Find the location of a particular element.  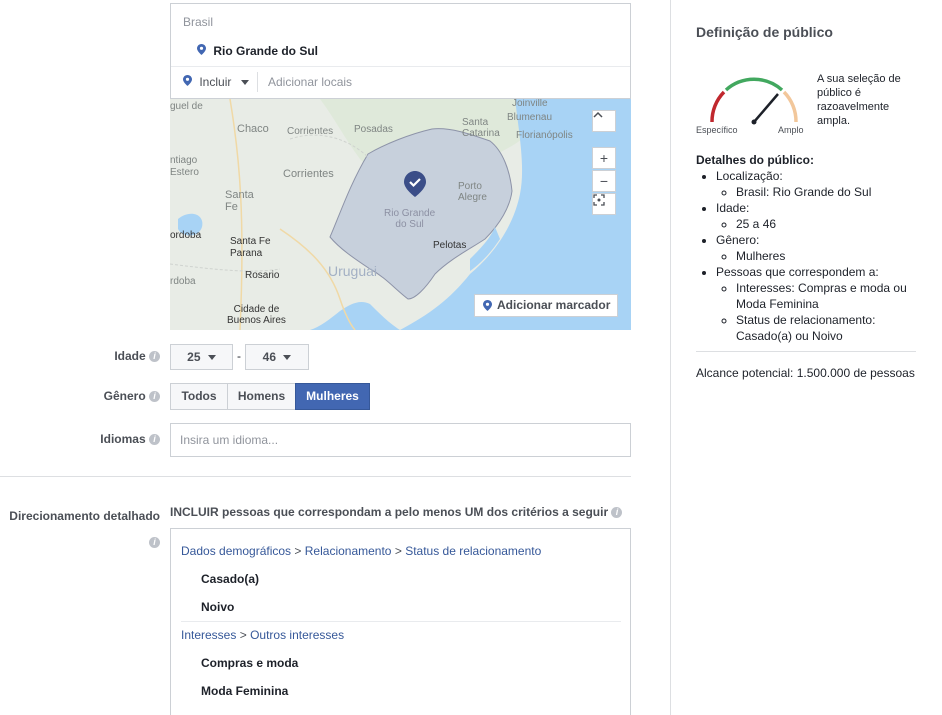

map-label: Uruguai is located at coordinates (353, 271).